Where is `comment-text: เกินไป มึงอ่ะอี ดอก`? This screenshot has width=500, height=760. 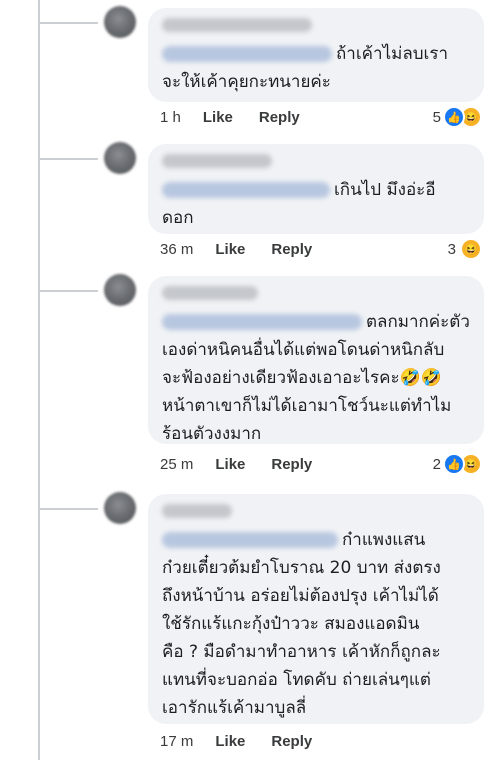 comment-text: เกินไป มึงอ่ะอี ดอก is located at coordinates (299, 204).